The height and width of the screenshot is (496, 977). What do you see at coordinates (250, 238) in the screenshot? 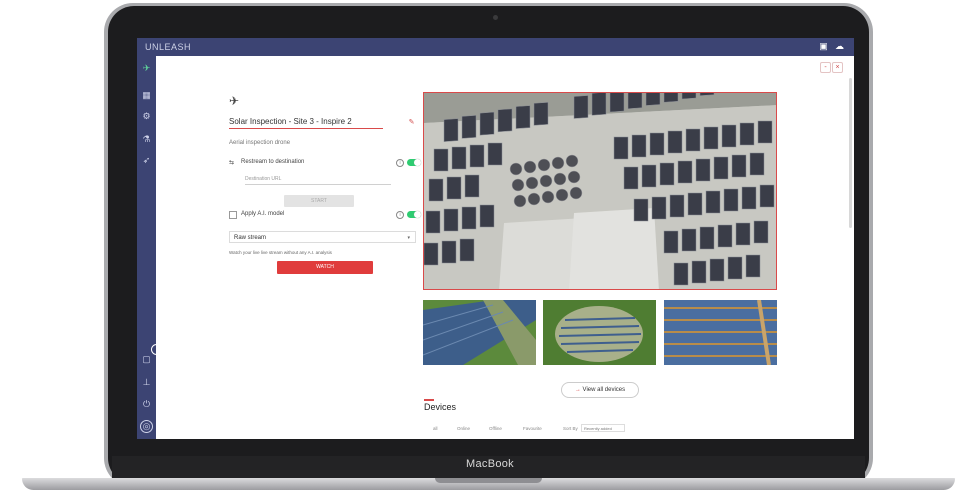
I see `stream-select-value: Raw stream` at bounding box center [250, 238].